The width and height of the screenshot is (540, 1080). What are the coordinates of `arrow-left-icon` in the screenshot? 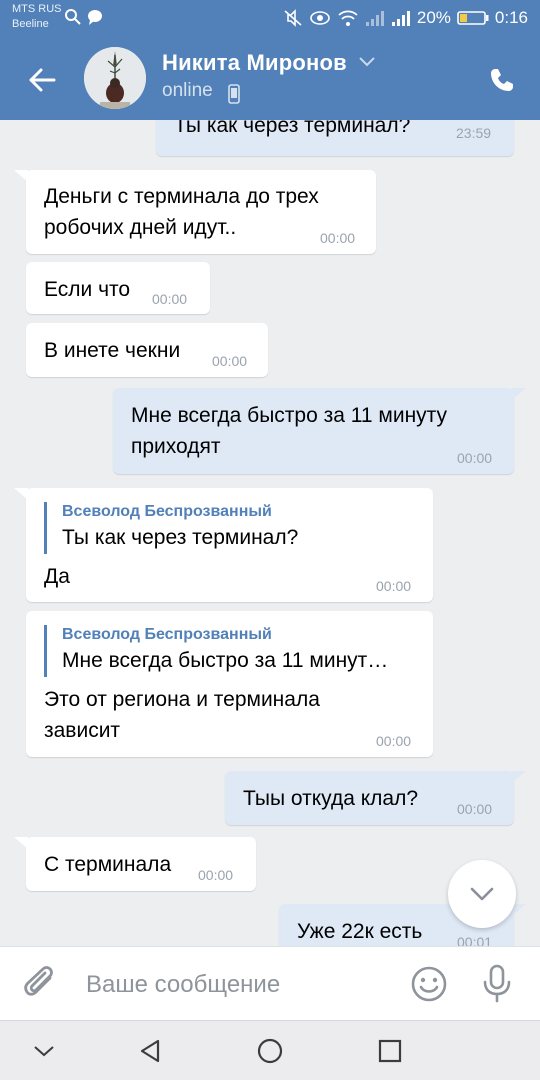 It's located at (42, 80).